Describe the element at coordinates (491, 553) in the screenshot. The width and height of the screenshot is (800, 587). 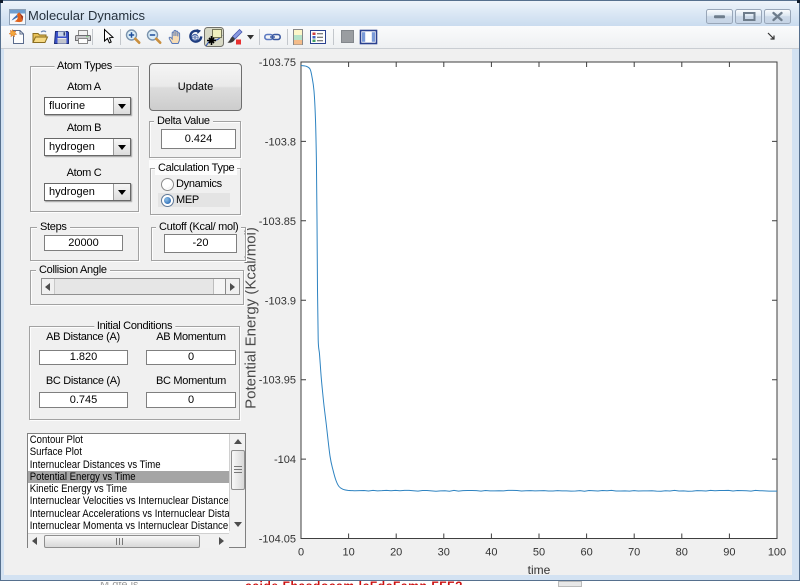
I see `svg-text: 40` at that location.